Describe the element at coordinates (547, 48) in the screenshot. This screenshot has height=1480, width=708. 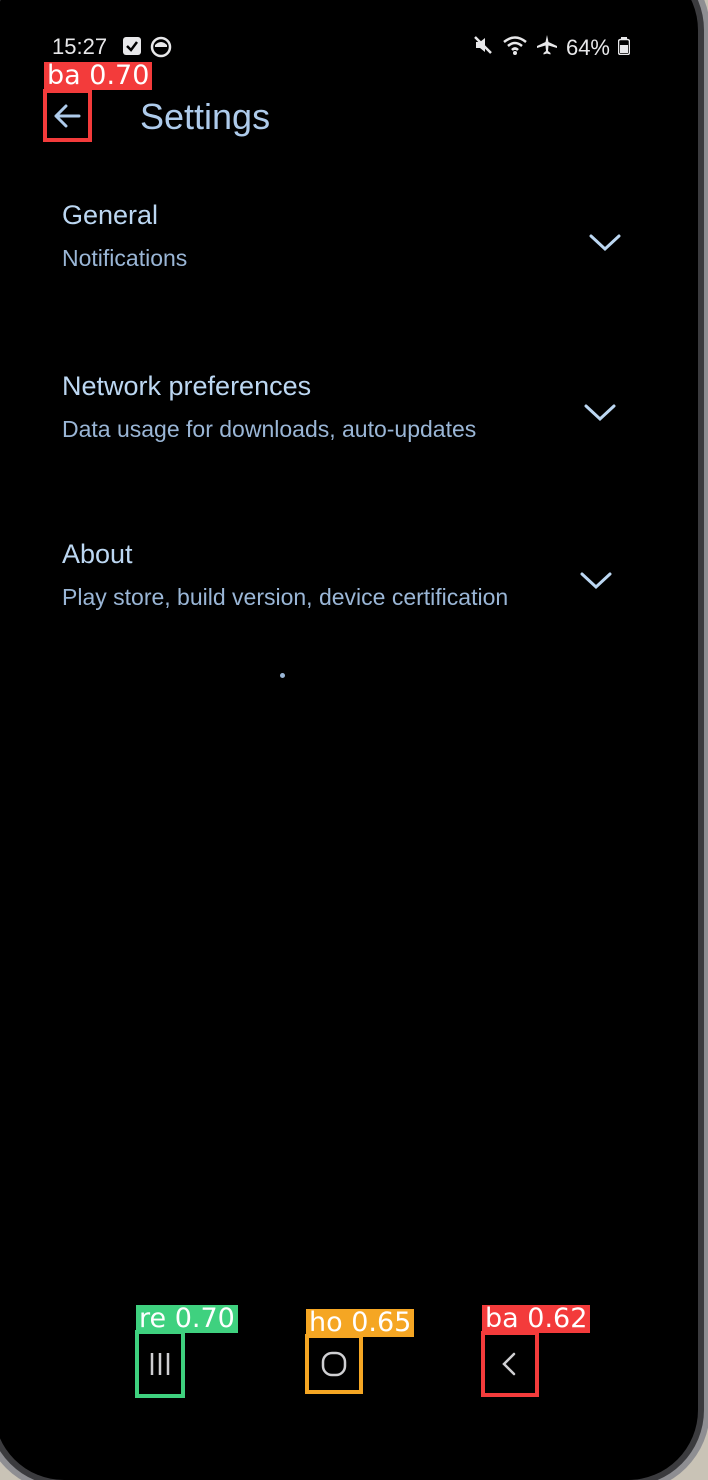
I see `airplane-icon` at that location.